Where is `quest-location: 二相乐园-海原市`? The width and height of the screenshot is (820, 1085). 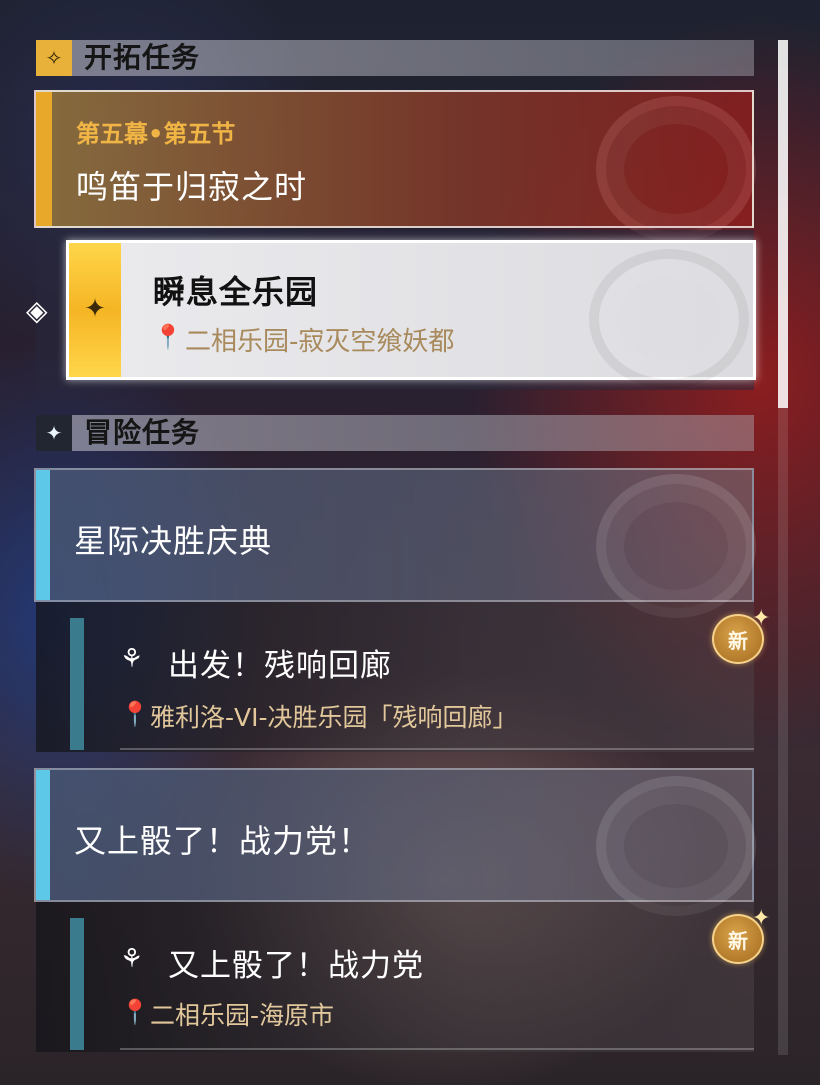 quest-location: 二相乐园-海原市 is located at coordinates (242, 1015).